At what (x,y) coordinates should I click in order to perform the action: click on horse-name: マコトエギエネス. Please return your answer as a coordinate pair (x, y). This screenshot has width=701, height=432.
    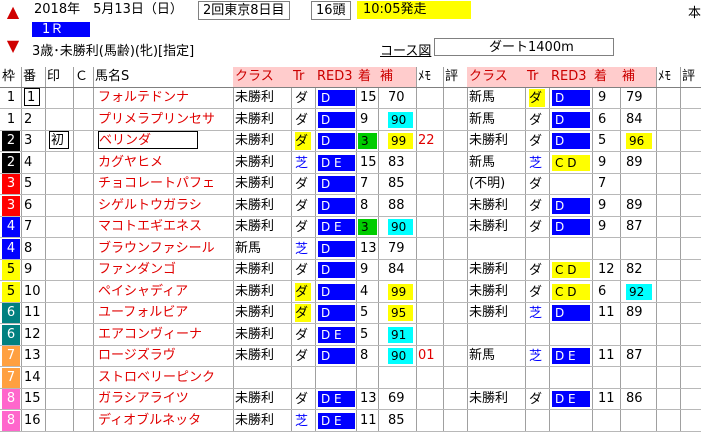
    Looking at the image, I should click on (165, 227).